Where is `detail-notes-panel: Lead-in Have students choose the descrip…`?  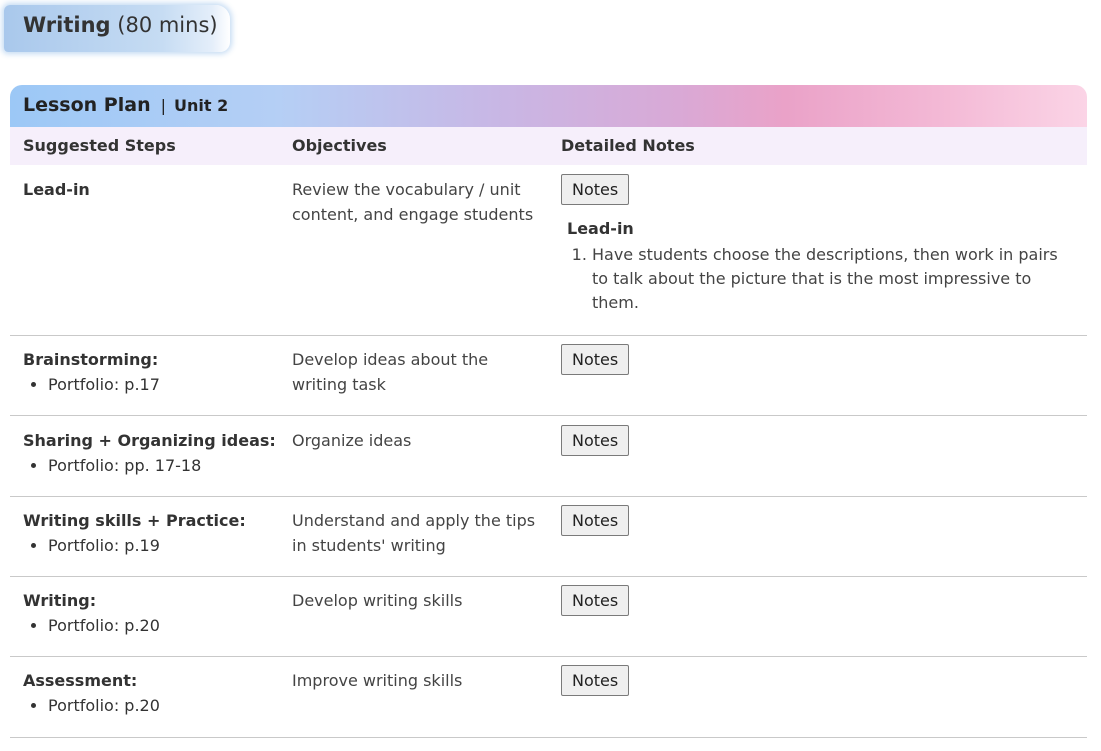
detail-notes-panel: Lead-in Have students choose the descrip… is located at coordinates (822, 266).